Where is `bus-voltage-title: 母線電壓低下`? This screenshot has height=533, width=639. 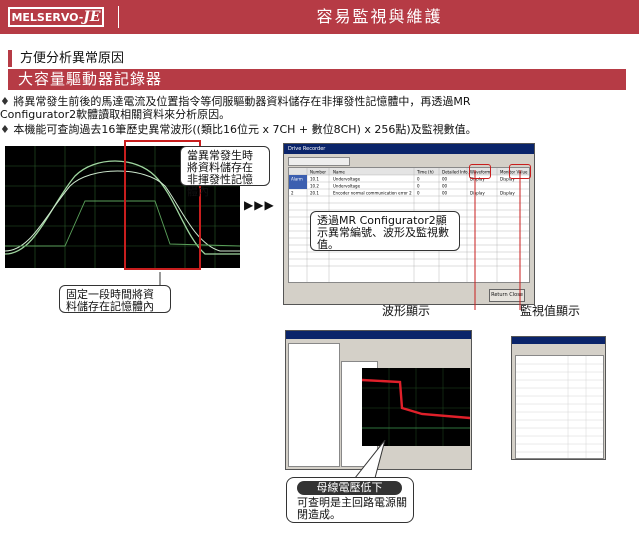
bus-voltage-title: 母線電壓低下 is located at coordinates (349, 488).